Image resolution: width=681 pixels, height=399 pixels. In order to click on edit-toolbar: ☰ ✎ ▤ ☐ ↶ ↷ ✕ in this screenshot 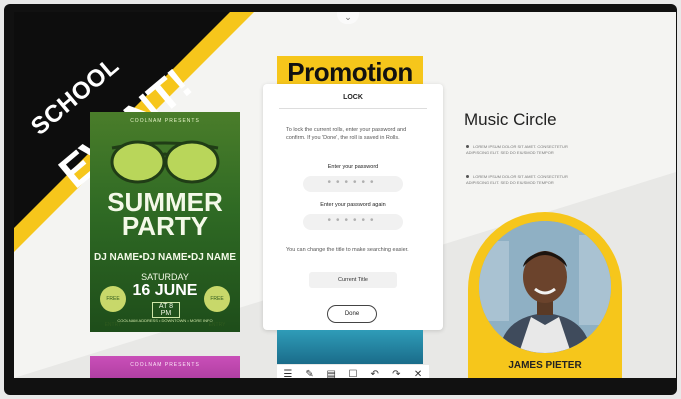, I will do `click(353, 371)`.